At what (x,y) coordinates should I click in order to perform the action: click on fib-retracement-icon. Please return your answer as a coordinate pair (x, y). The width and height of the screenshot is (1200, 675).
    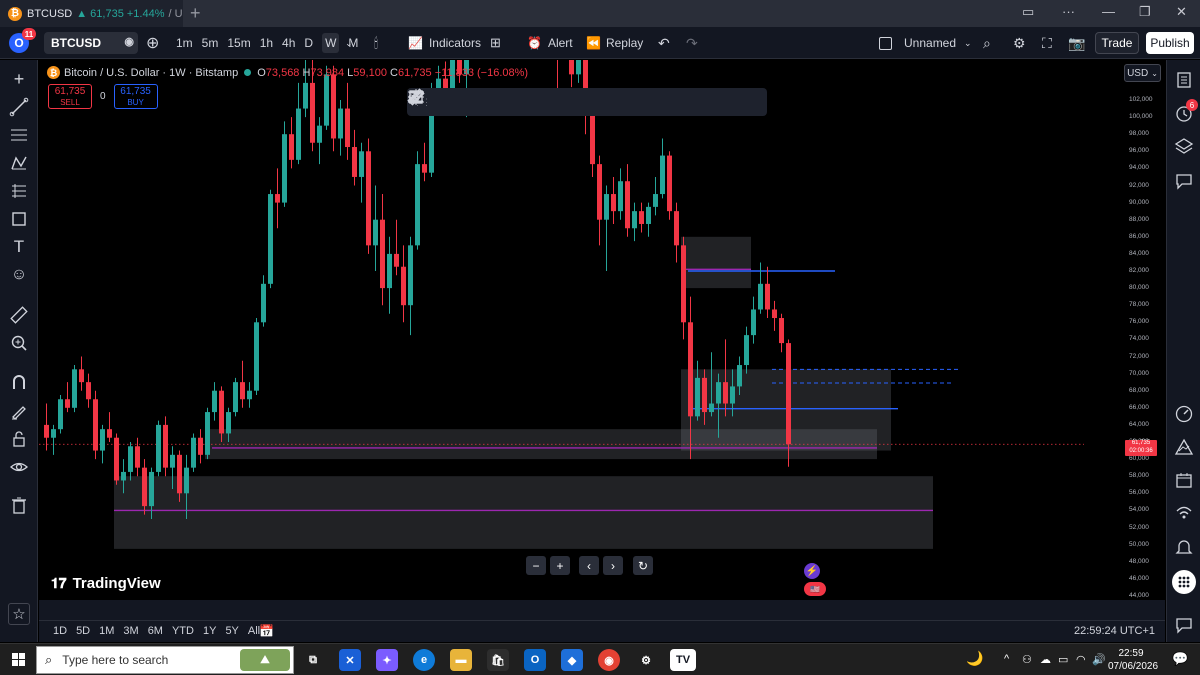
    Looking at the image, I should click on (516, 102).